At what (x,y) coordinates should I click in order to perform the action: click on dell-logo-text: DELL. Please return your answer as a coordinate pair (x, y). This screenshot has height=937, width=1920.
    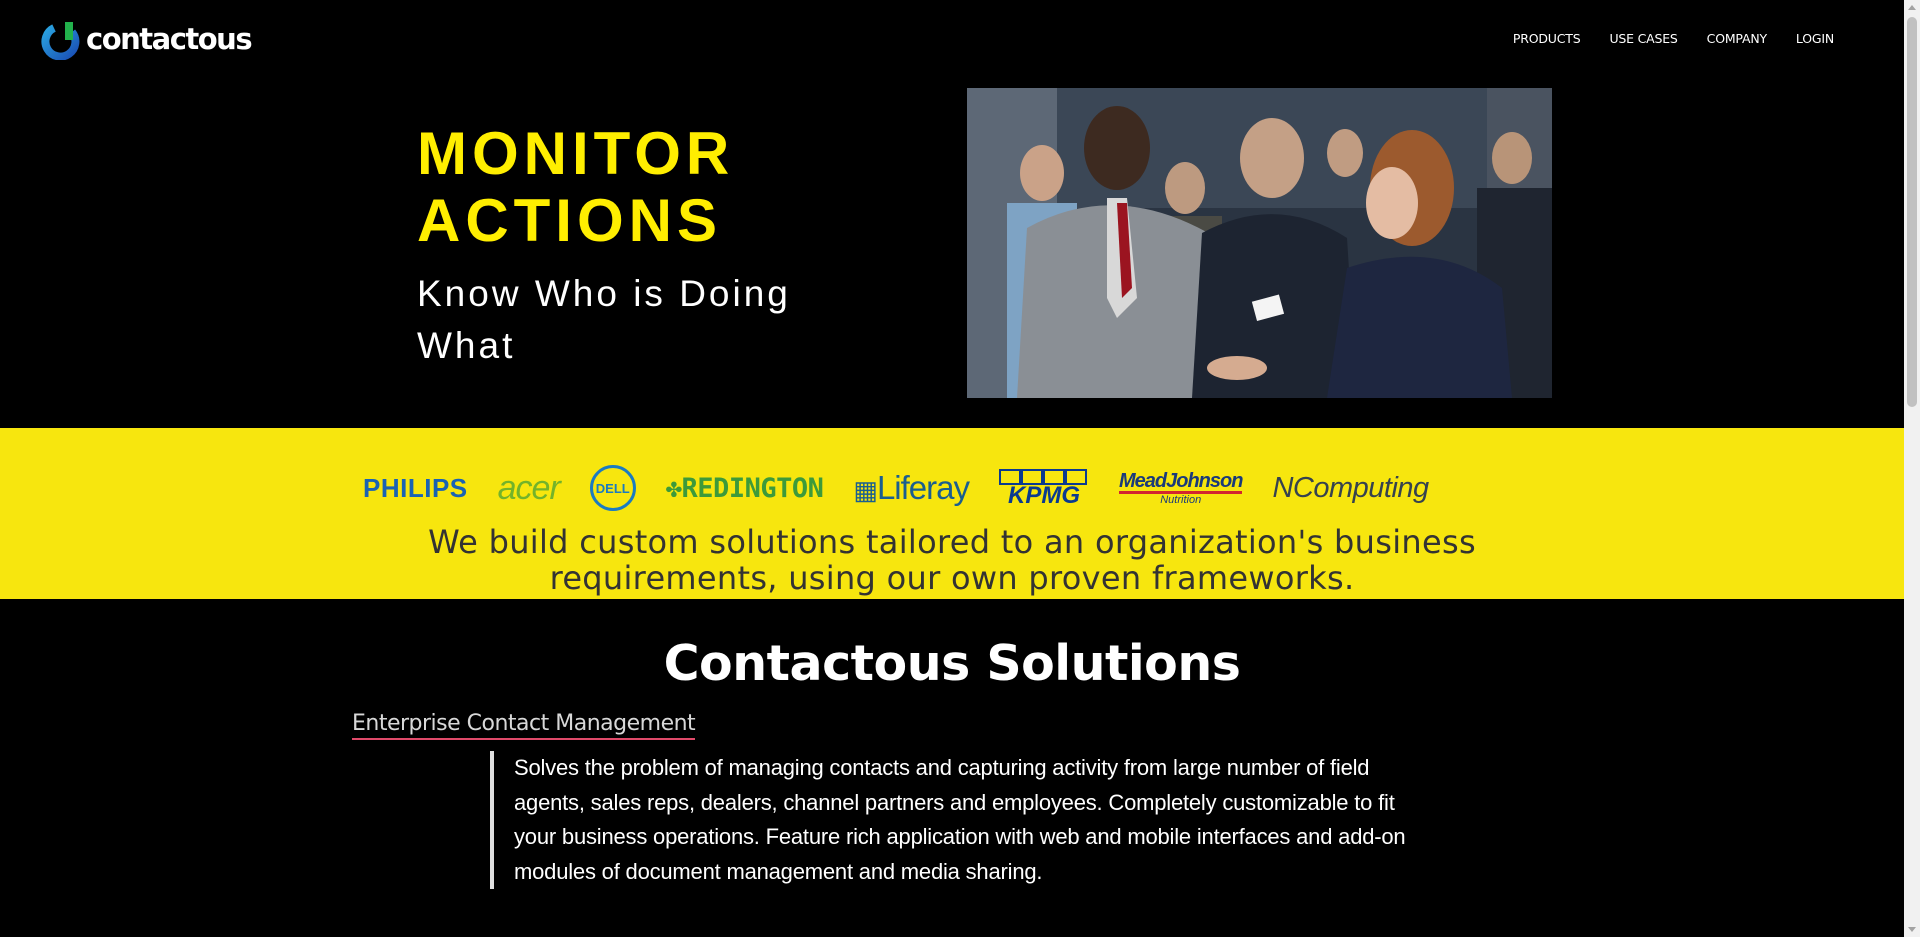
    Looking at the image, I should click on (612, 488).